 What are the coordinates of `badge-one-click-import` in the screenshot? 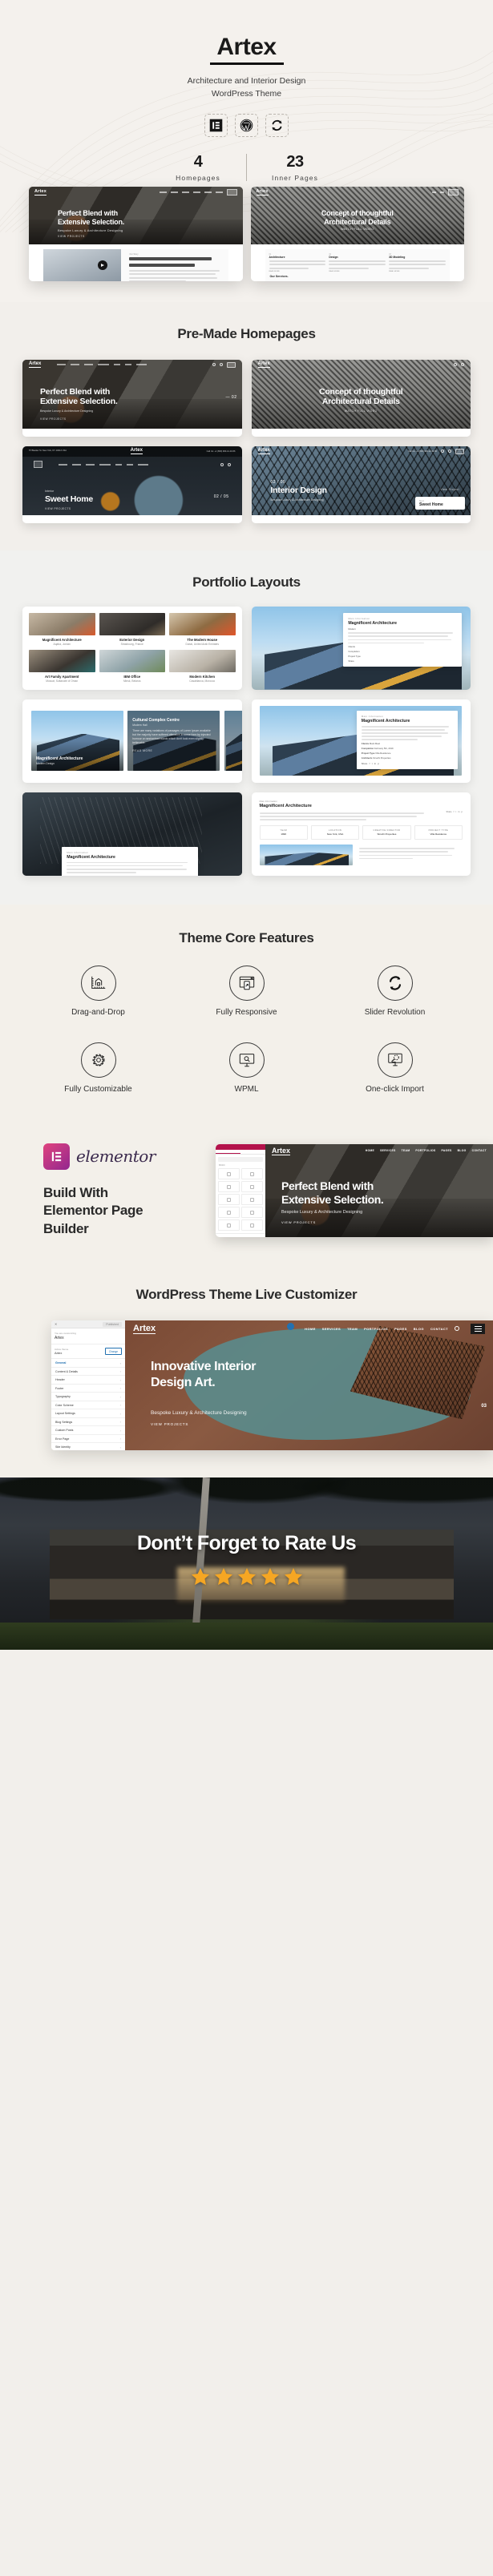 It's located at (277, 125).